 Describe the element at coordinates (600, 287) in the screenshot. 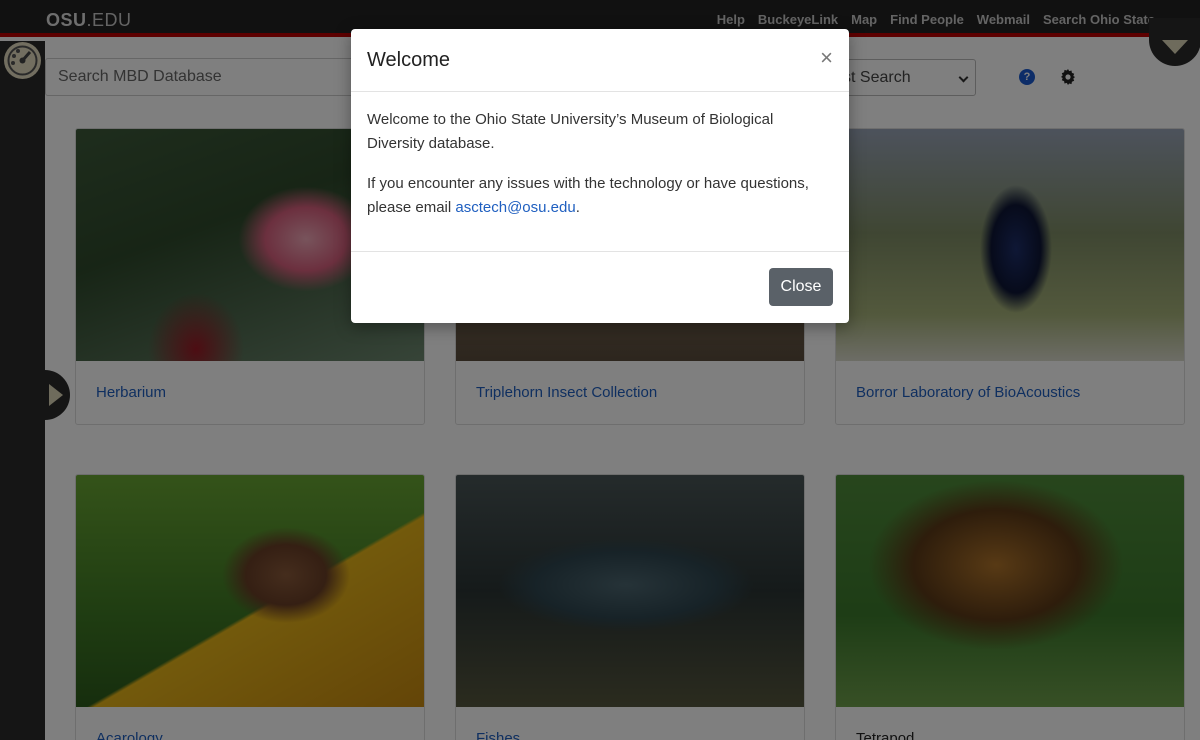

I see `modal-footer: Close` at that location.